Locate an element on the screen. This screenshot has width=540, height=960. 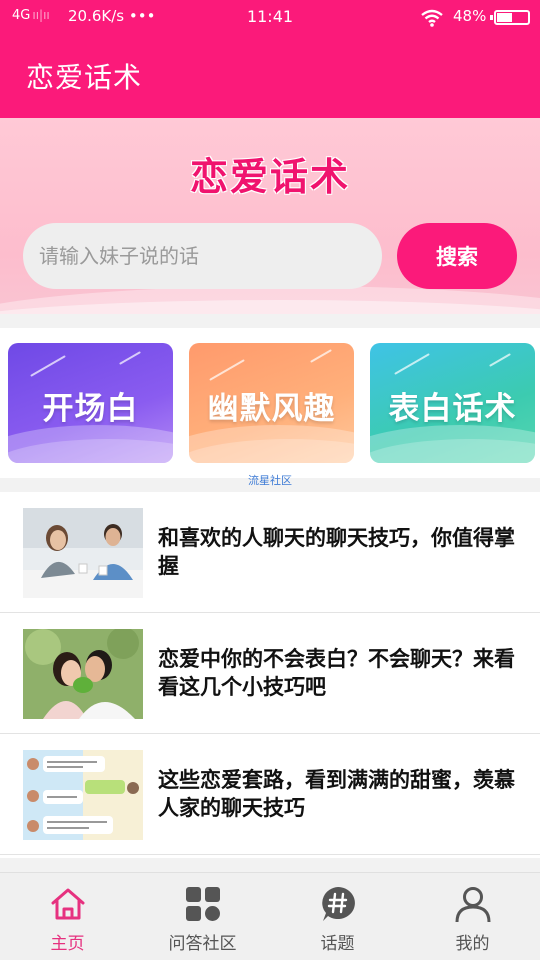
article-title: 恋爱中你的不会表白？不会聊天？来看看这几个小技巧吧 is located at coordinates (336, 673).